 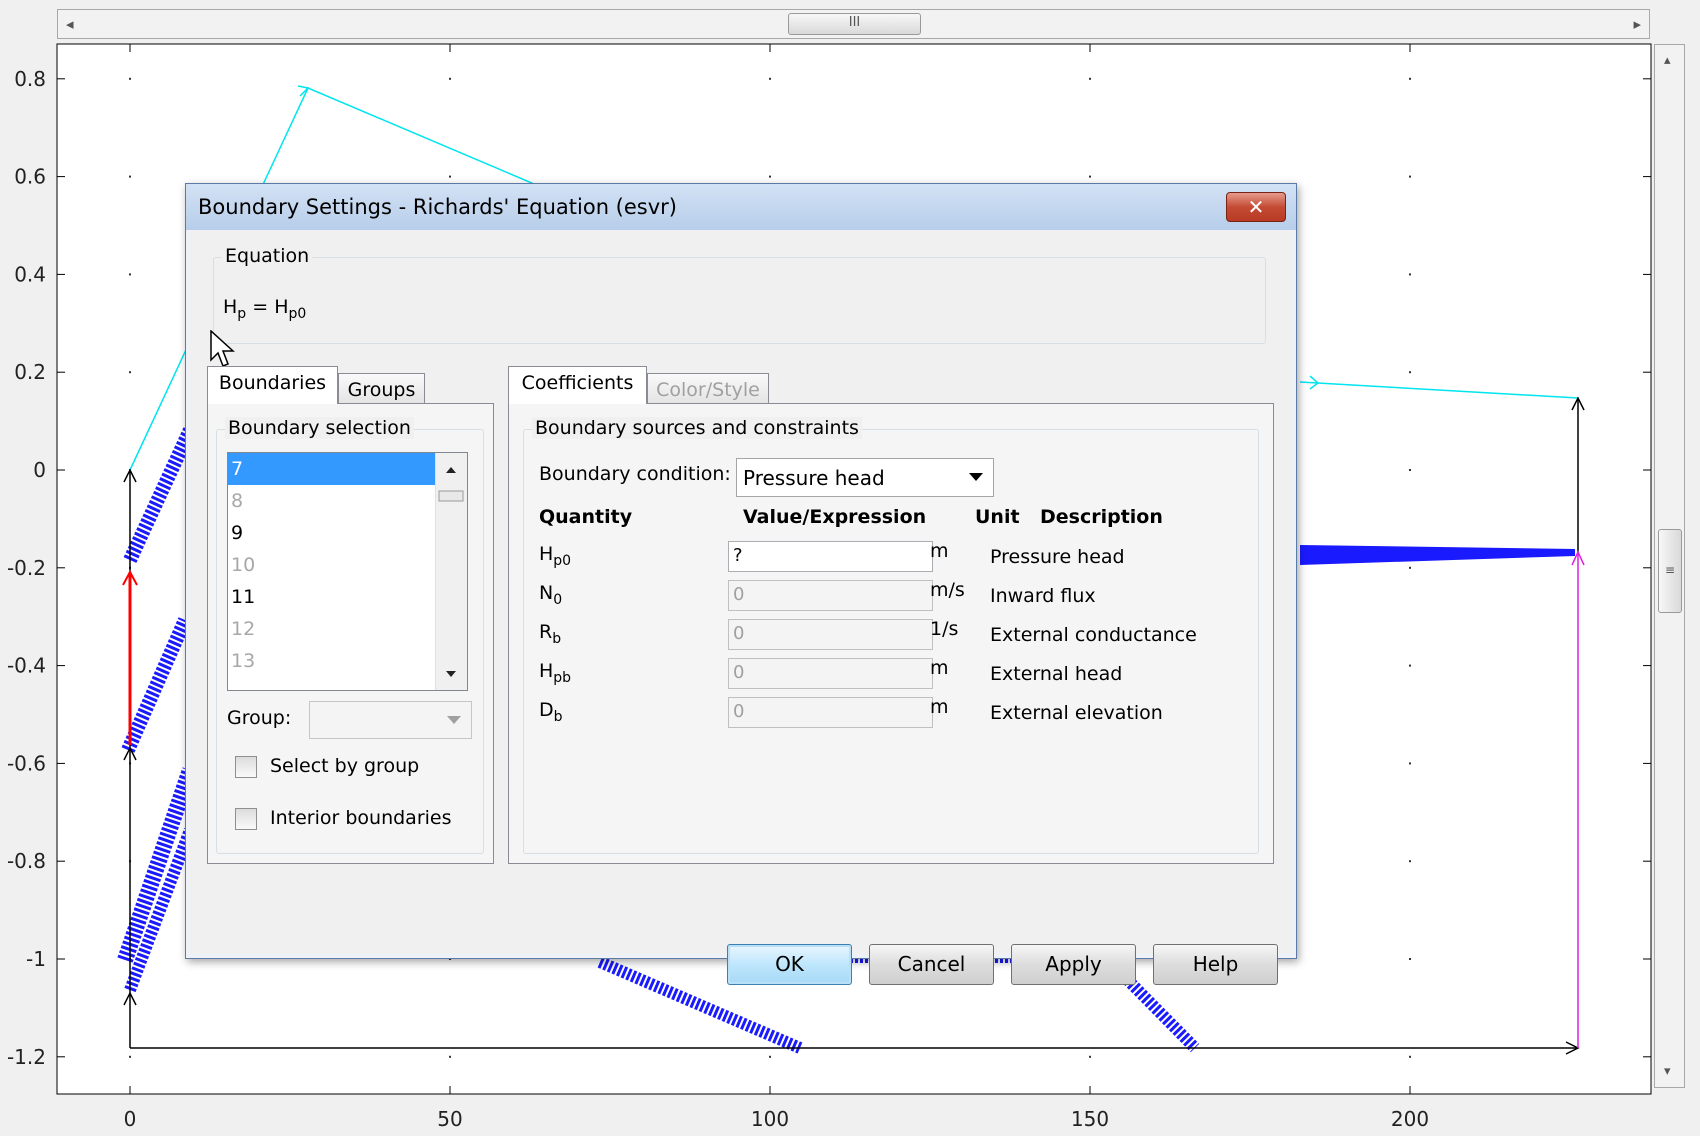 I want to click on x-tick-label: 150, so click(x=1090, y=1119).